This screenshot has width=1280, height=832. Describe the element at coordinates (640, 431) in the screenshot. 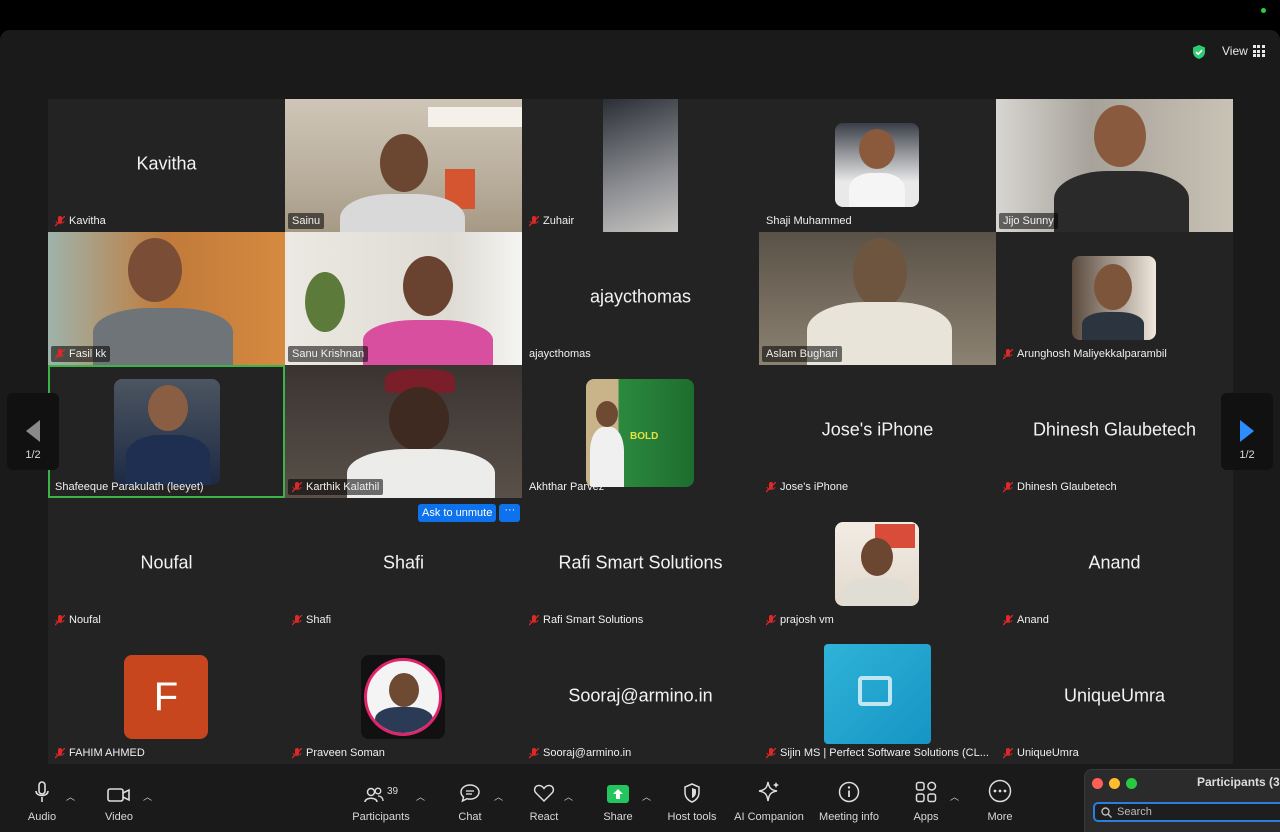

I see `participant-tile: BOLD Akhthar Parvez` at that location.